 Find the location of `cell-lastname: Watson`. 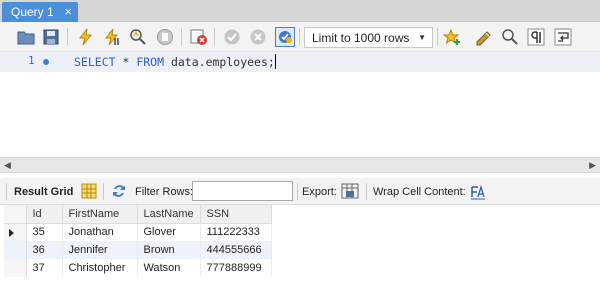

cell-lastname: Watson is located at coordinates (169, 268).